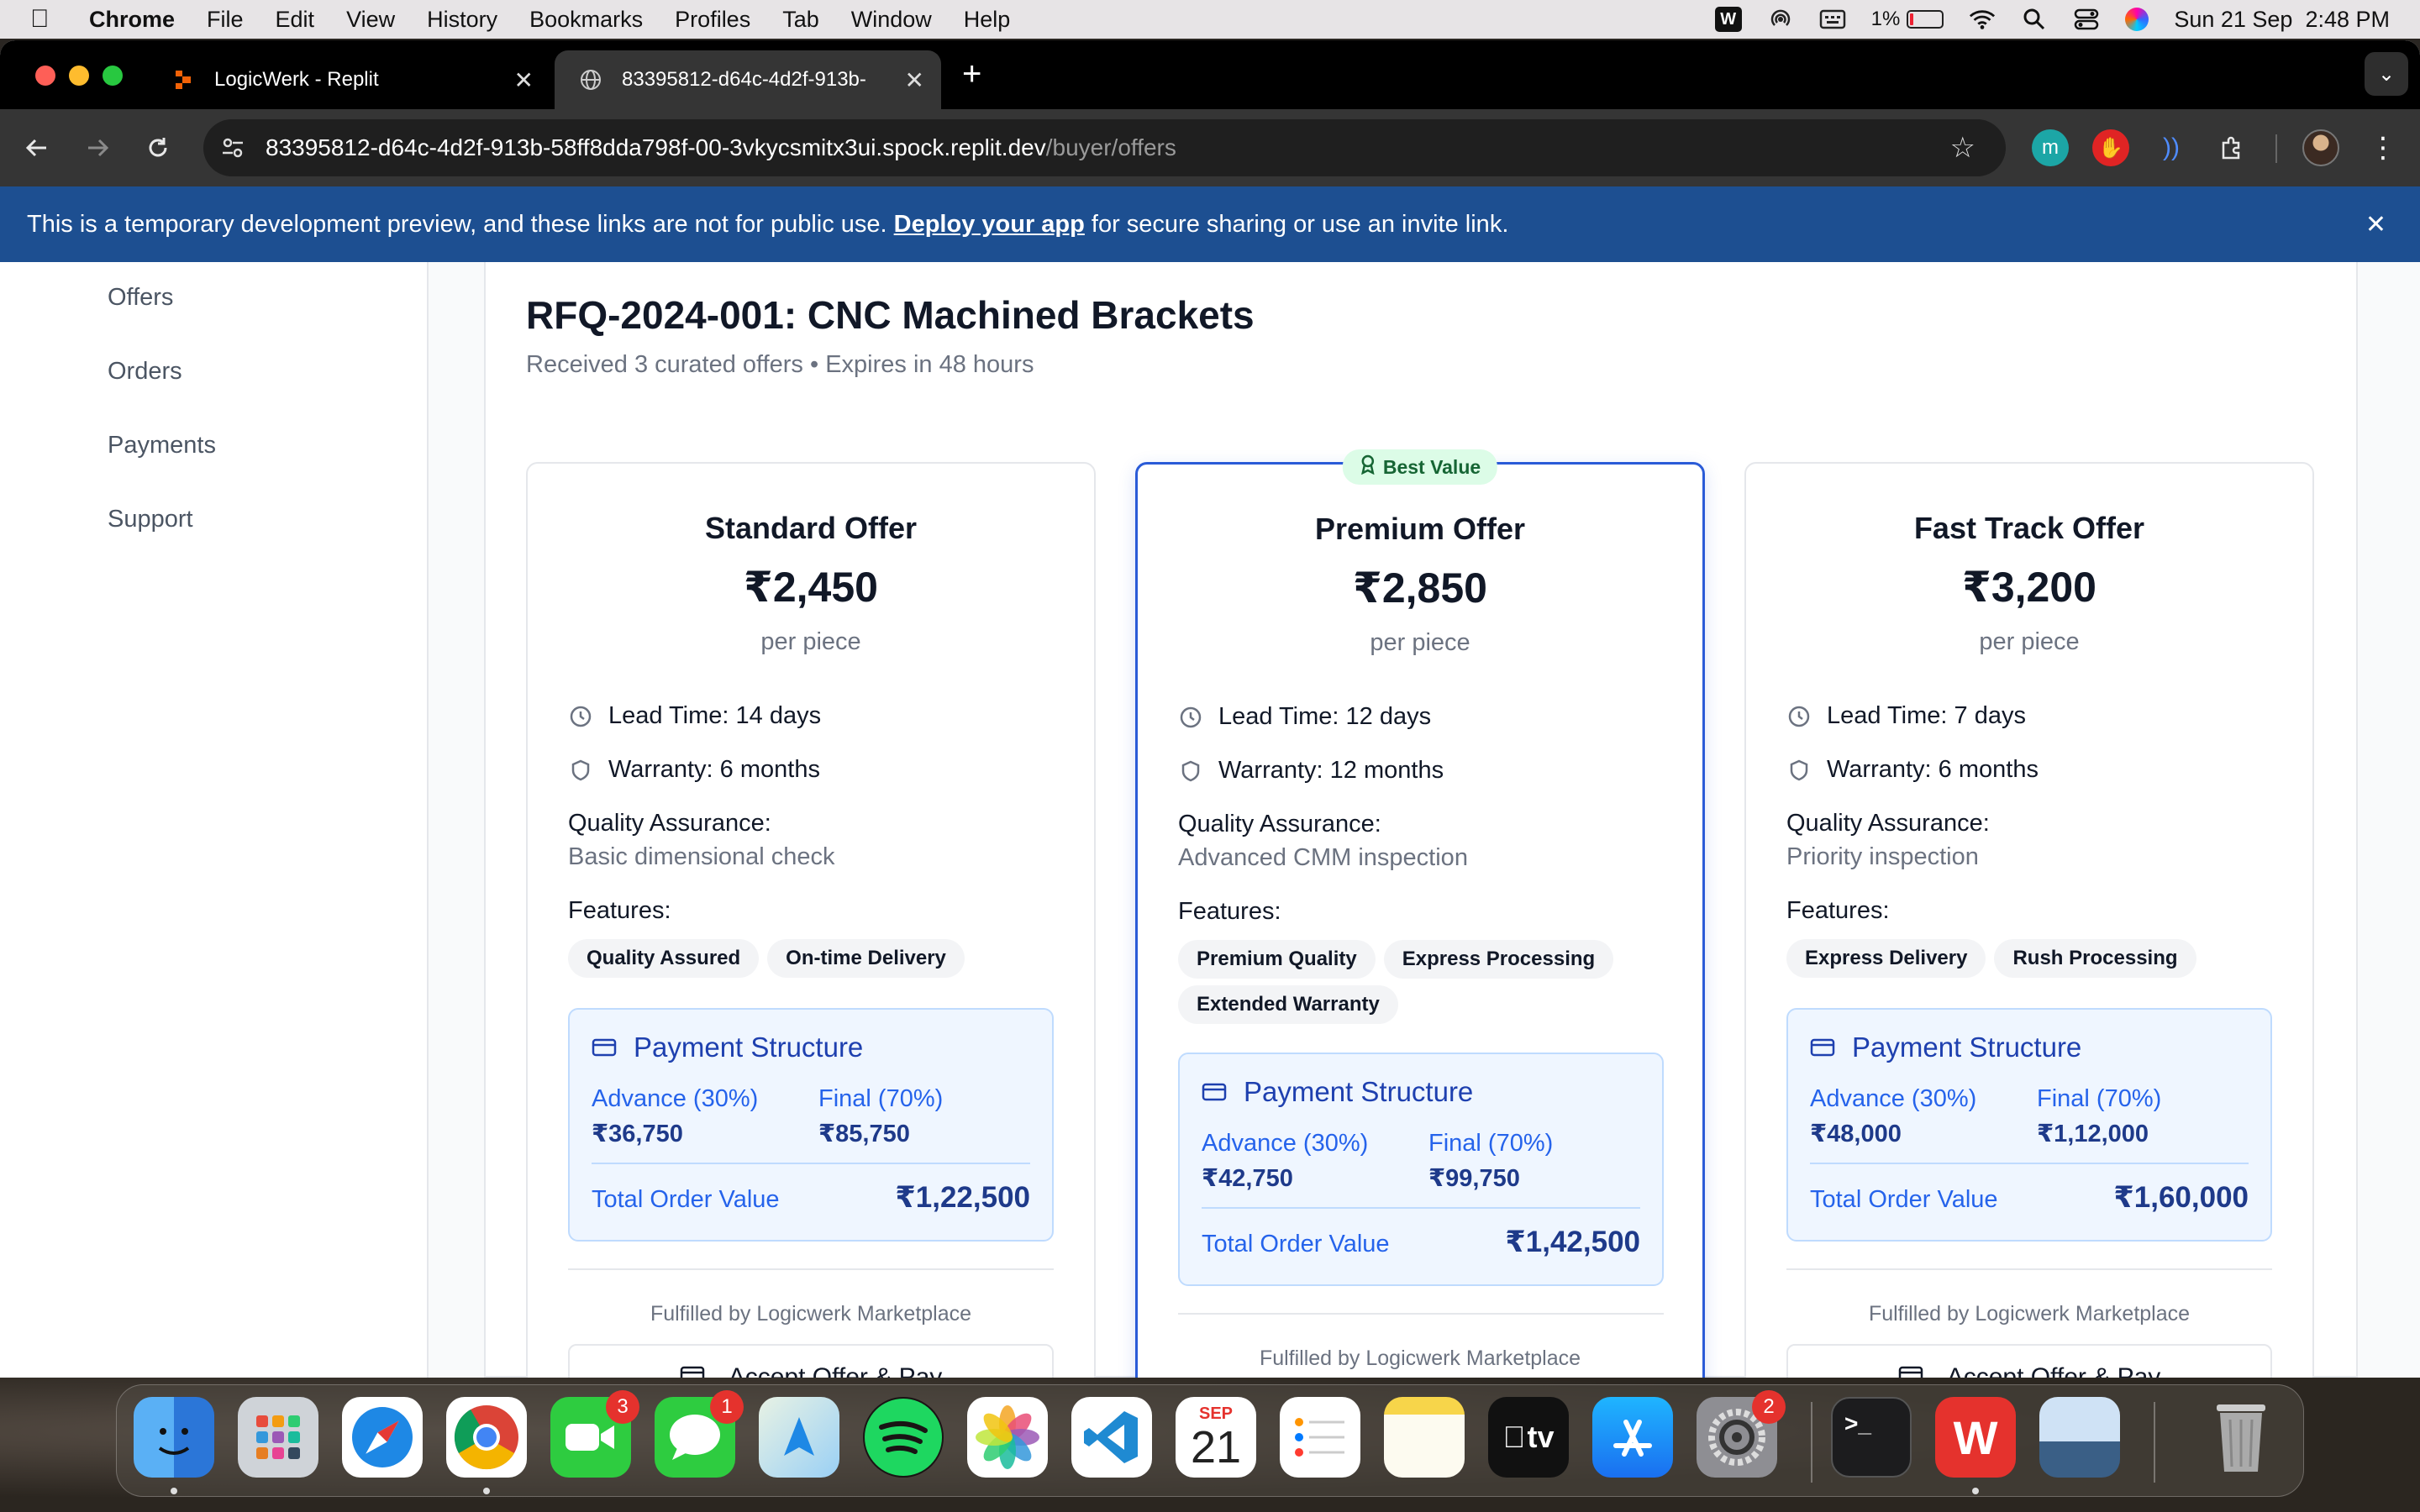  What do you see at coordinates (295, 20) in the screenshot?
I see `menu-edit: Edit` at bounding box center [295, 20].